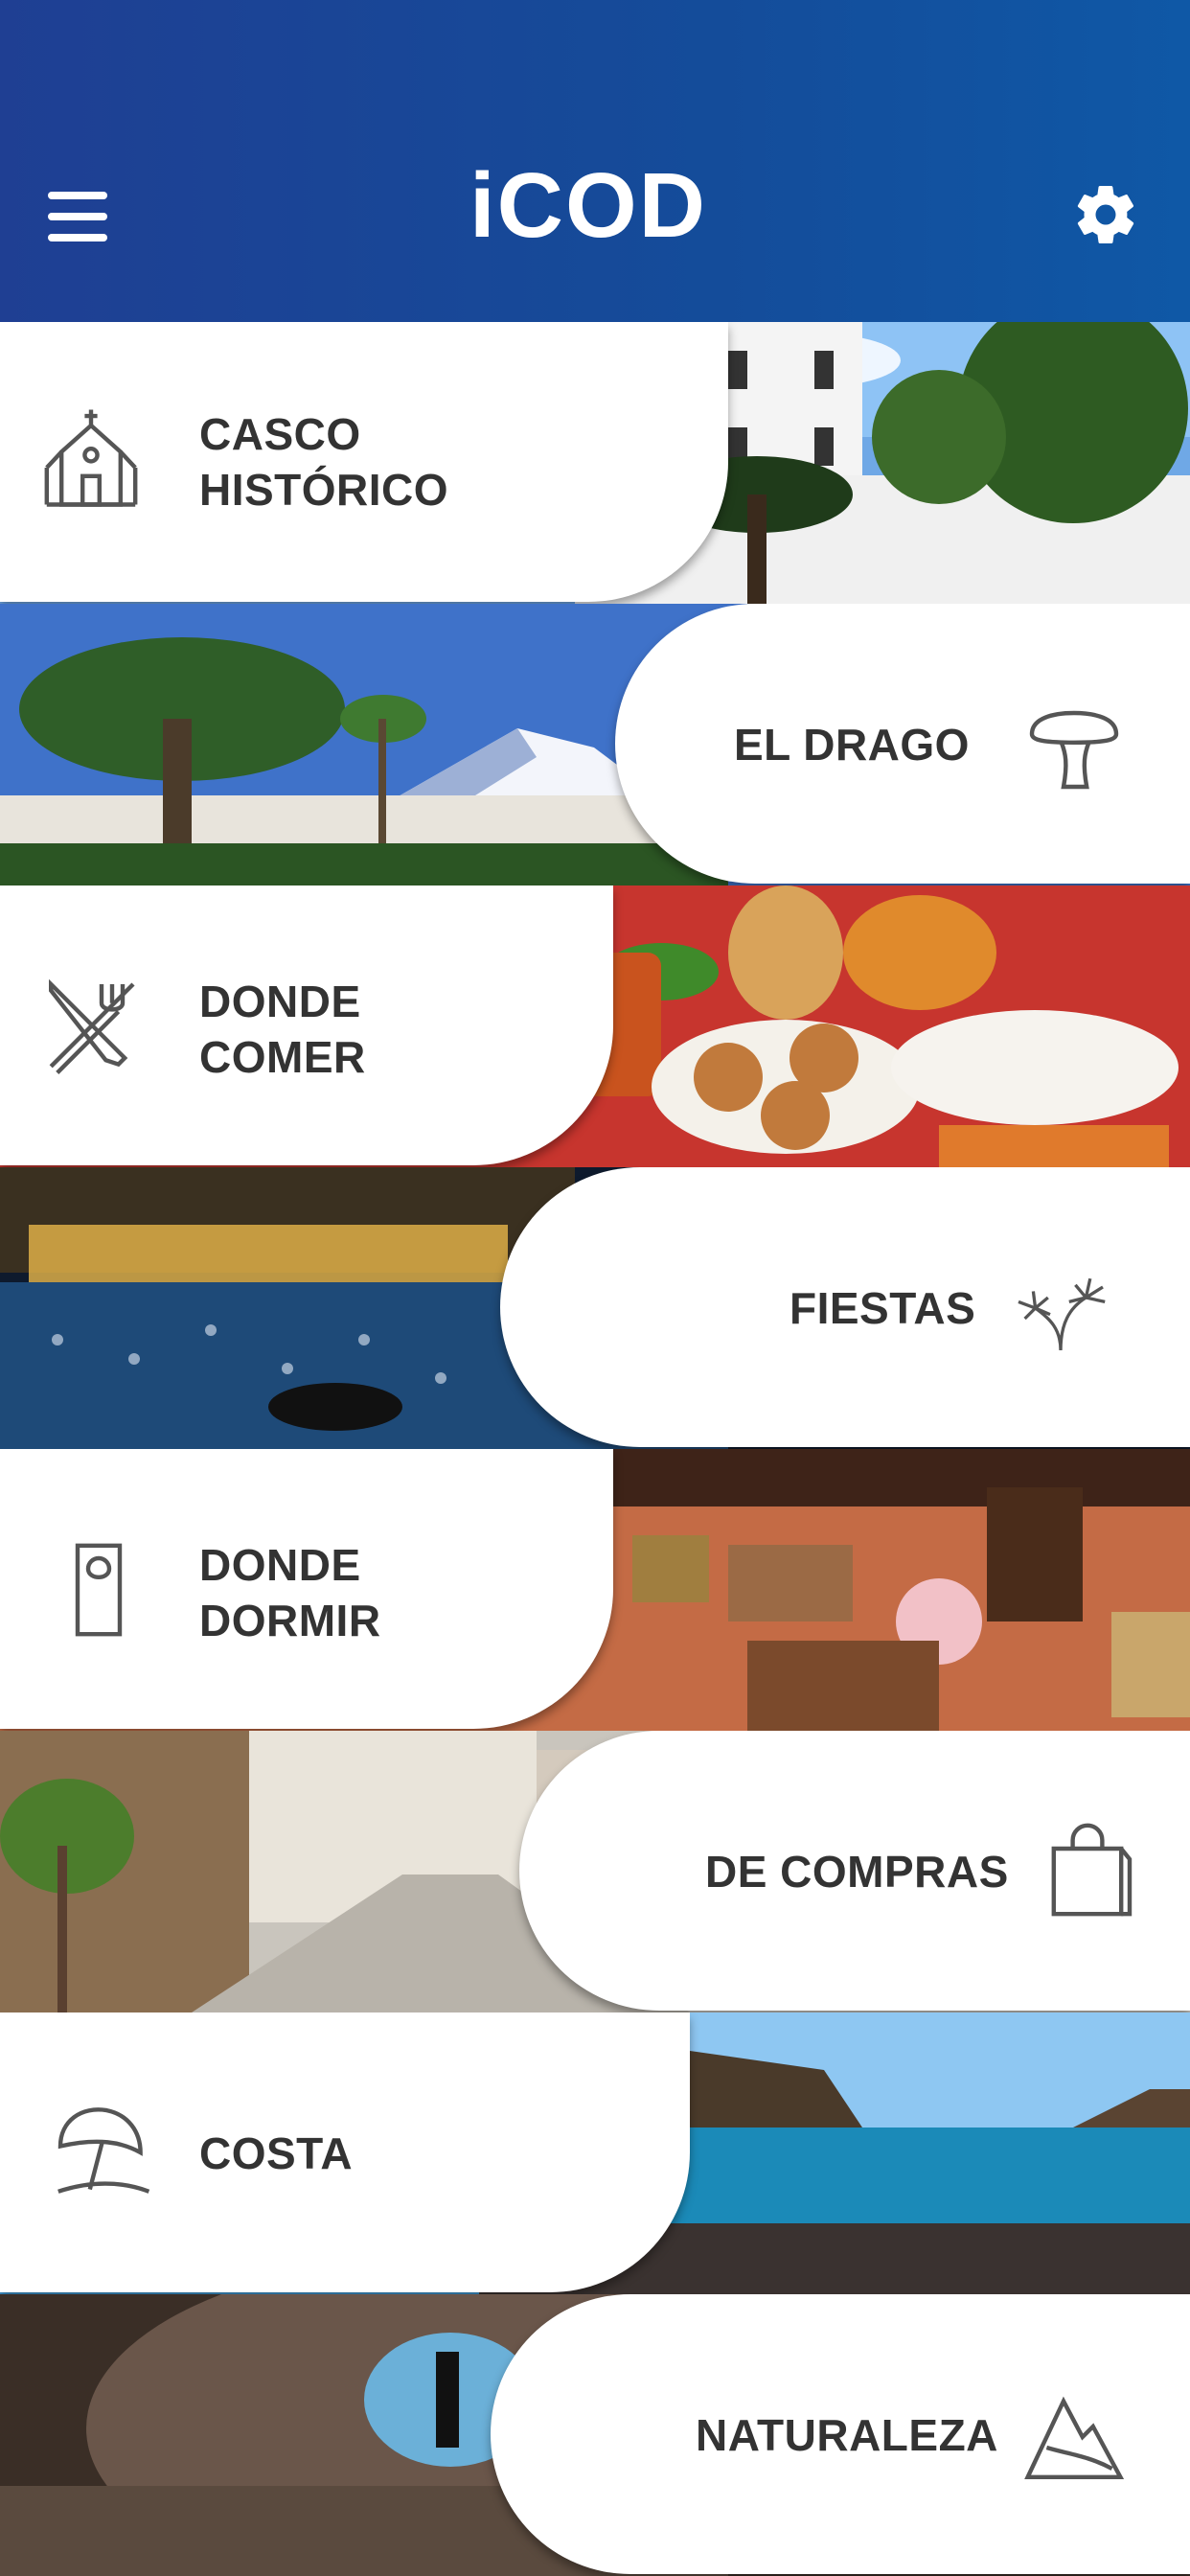 The height and width of the screenshot is (2576, 1190). Describe the element at coordinates (91, 457) in the screenshot. I see `church-icon` at that location.